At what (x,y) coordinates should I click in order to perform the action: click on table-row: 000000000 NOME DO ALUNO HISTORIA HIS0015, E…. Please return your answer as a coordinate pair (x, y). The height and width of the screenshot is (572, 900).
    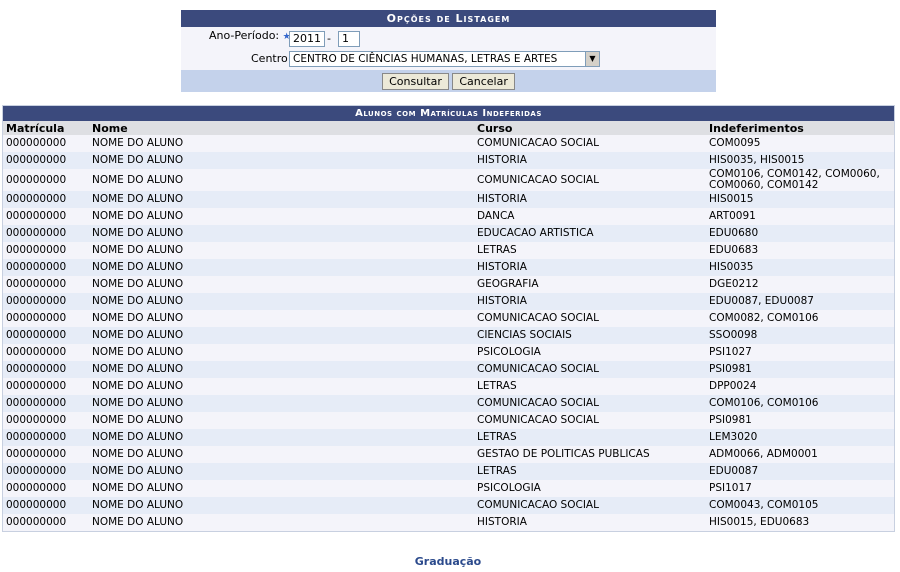
    Looking at the image, I should click on (448, 522).